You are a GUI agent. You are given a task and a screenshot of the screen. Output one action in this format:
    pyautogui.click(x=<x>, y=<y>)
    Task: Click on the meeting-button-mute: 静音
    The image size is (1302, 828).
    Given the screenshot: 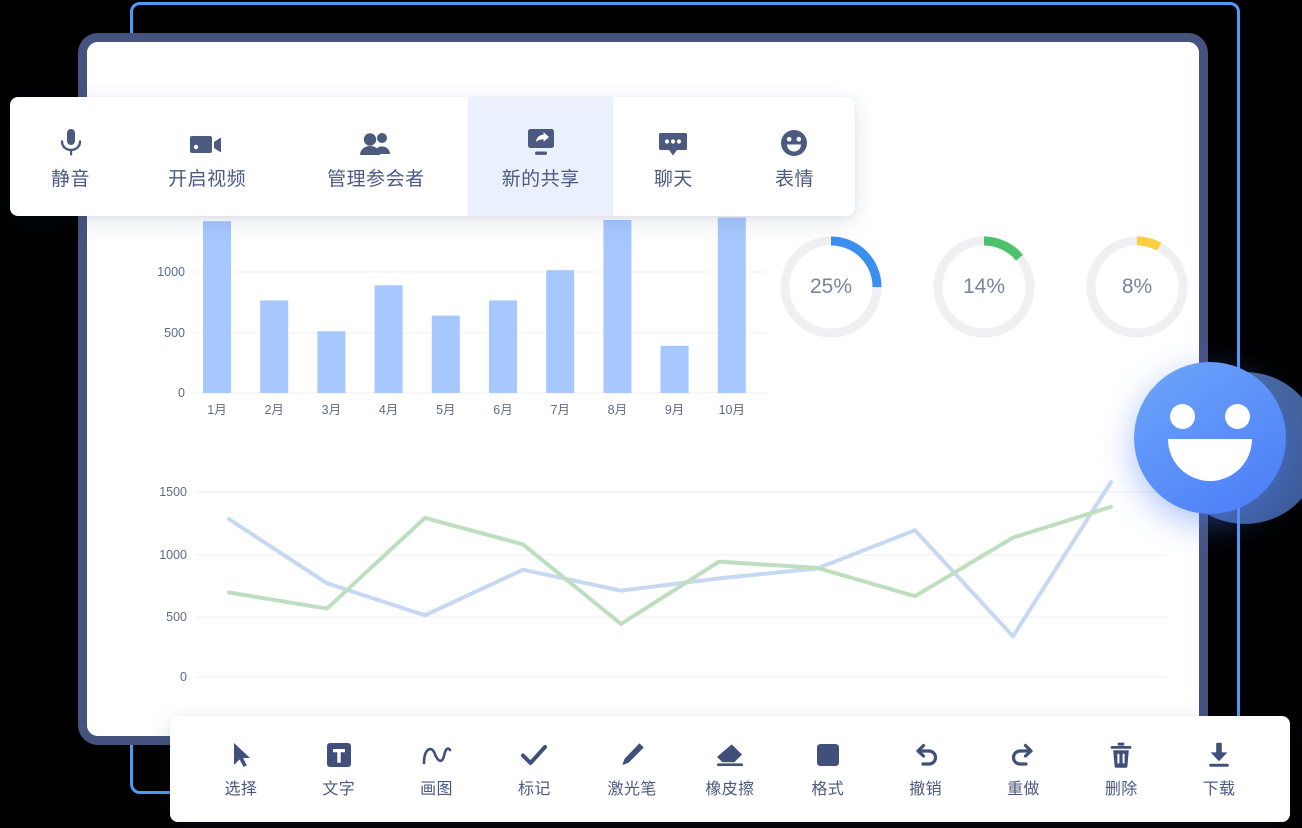 What is the action you would take?
    pyautogui.click(x=70, y=156)
    